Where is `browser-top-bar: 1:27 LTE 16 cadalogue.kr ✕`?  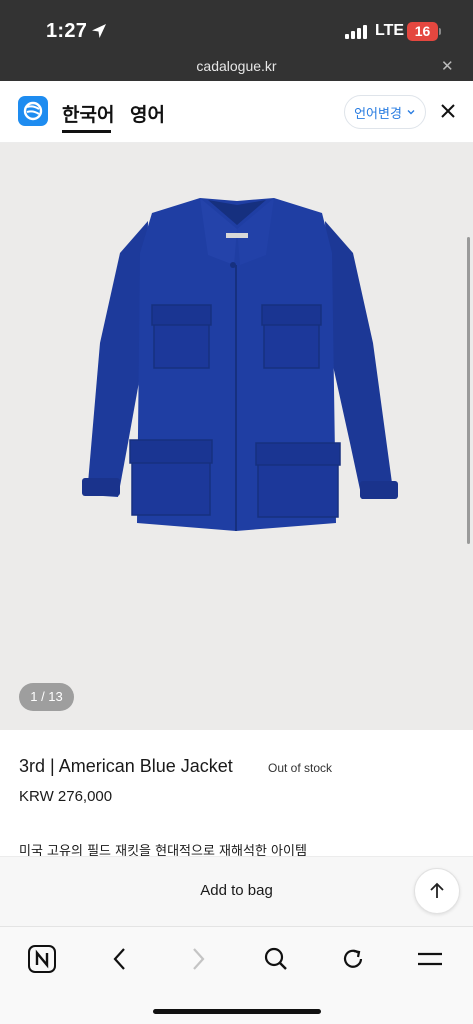 browser-top-bar: 1:27 LTE 16 cadalogue.kr ✕ is located at coordinates (236, 40).